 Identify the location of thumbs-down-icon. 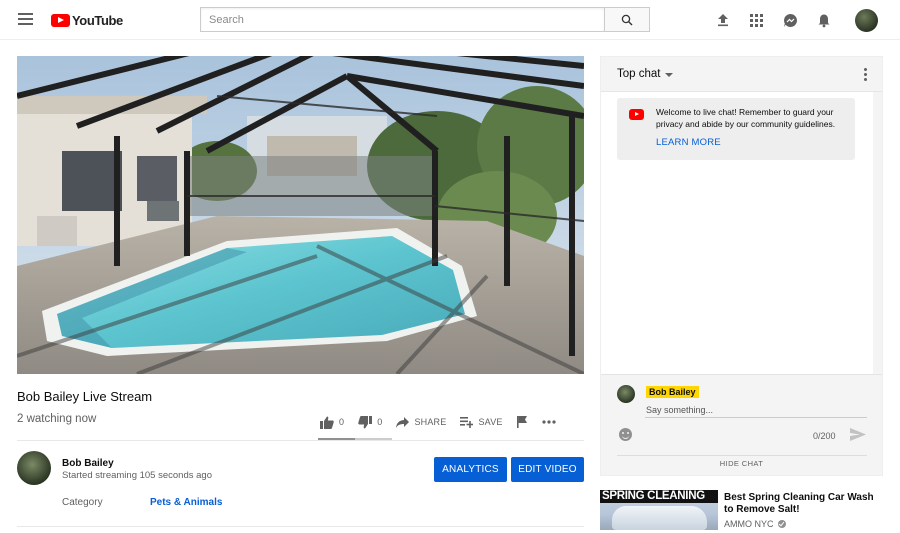
(365, 421).